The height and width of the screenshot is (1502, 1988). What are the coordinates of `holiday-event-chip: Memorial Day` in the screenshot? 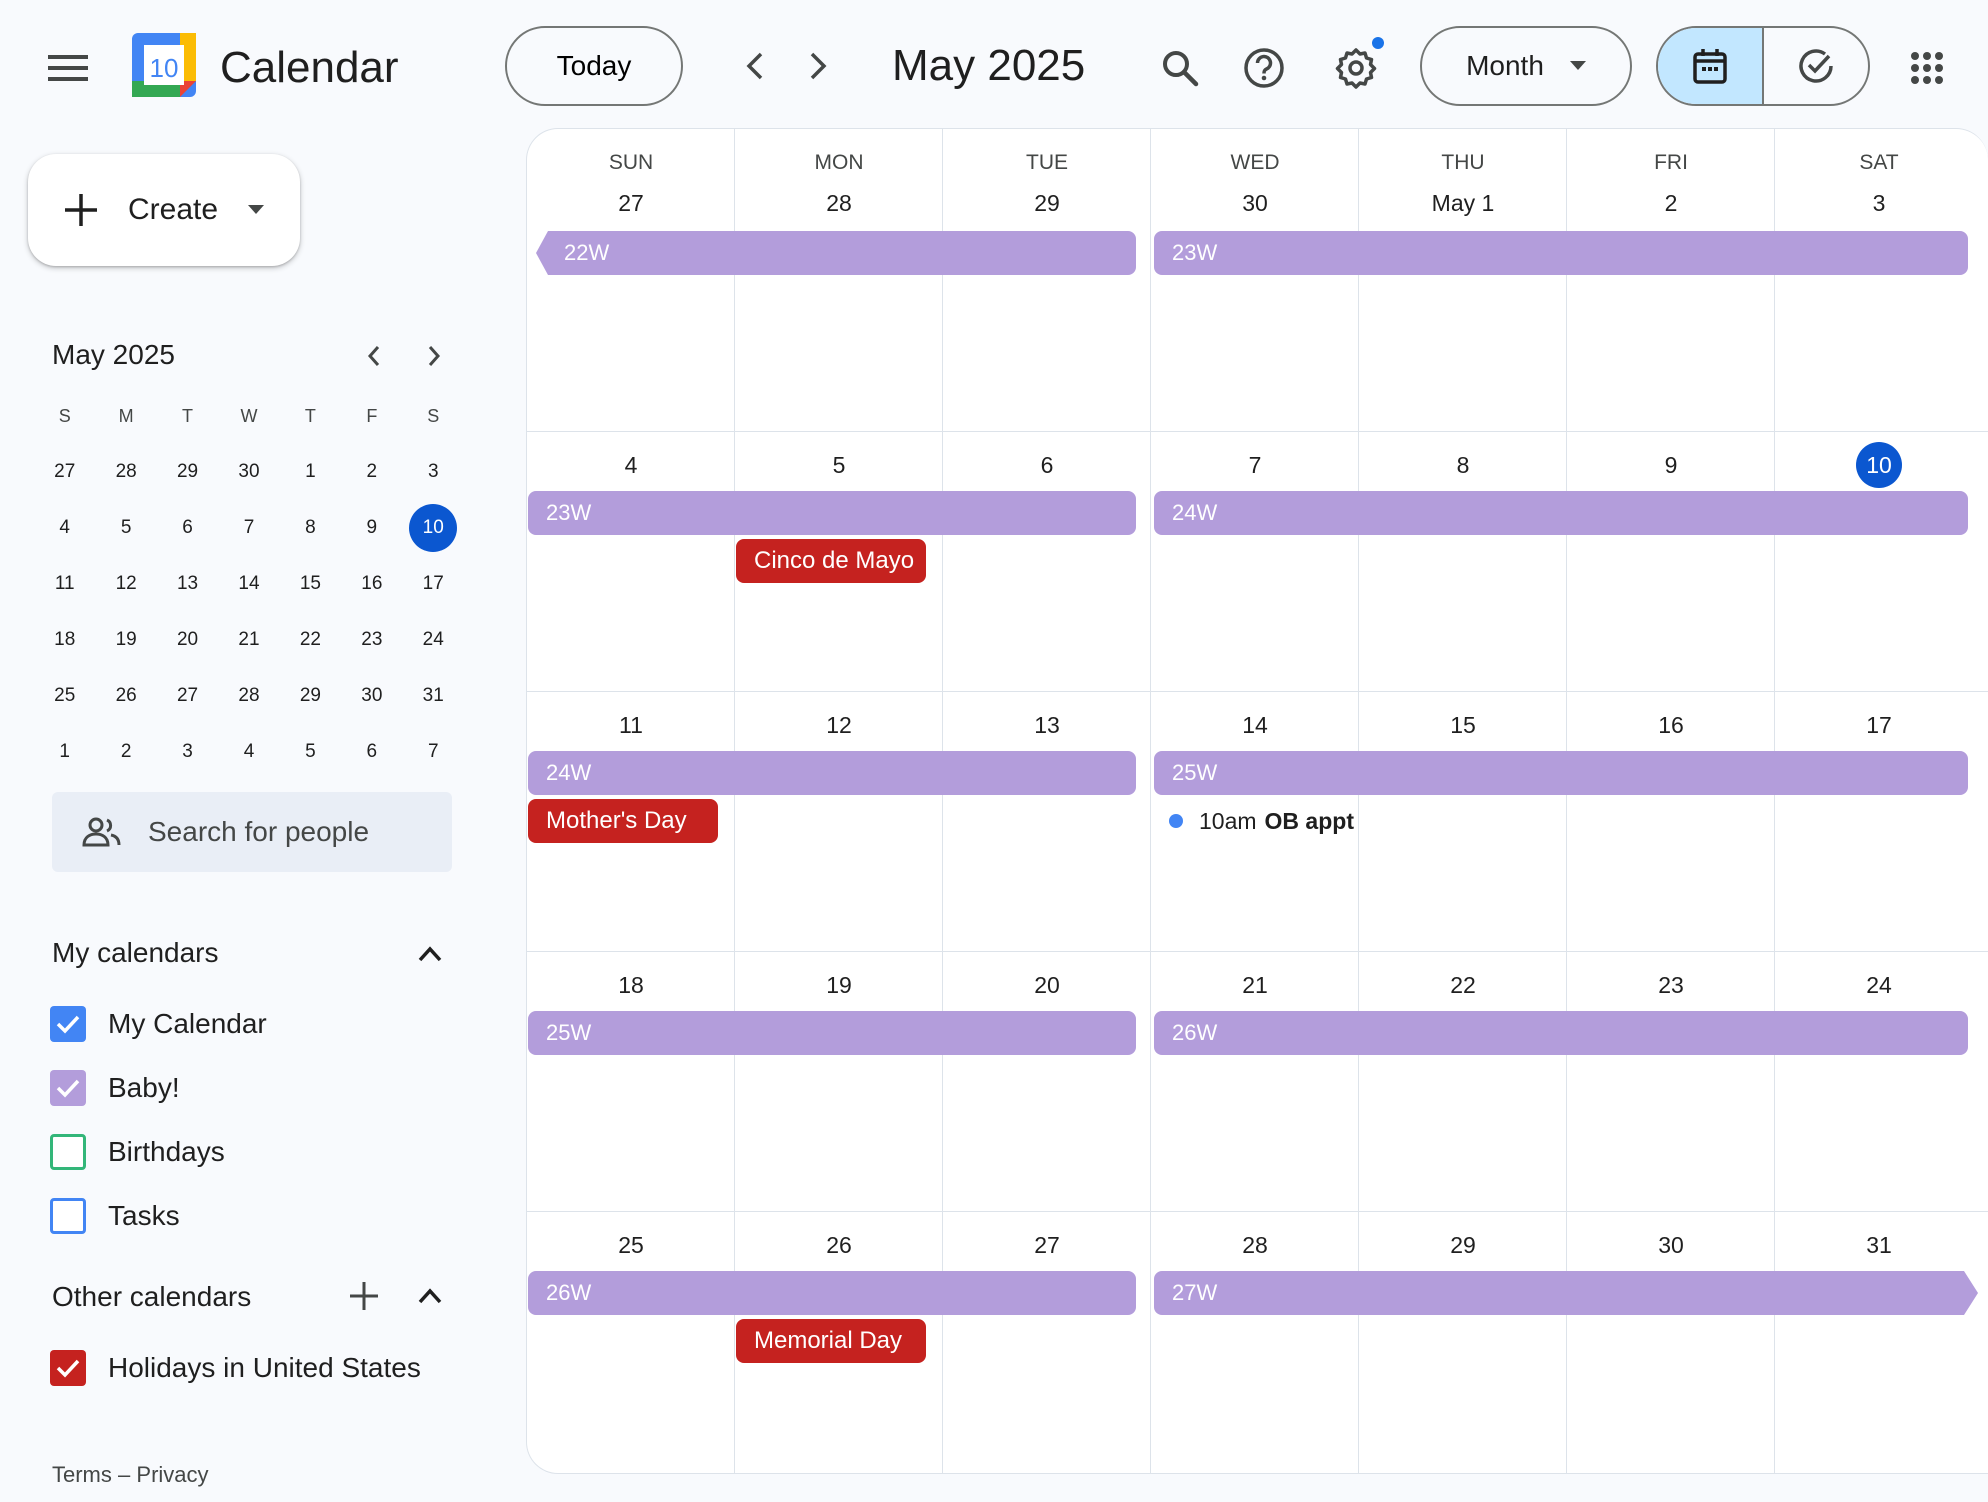 It's located at (831, 1341).